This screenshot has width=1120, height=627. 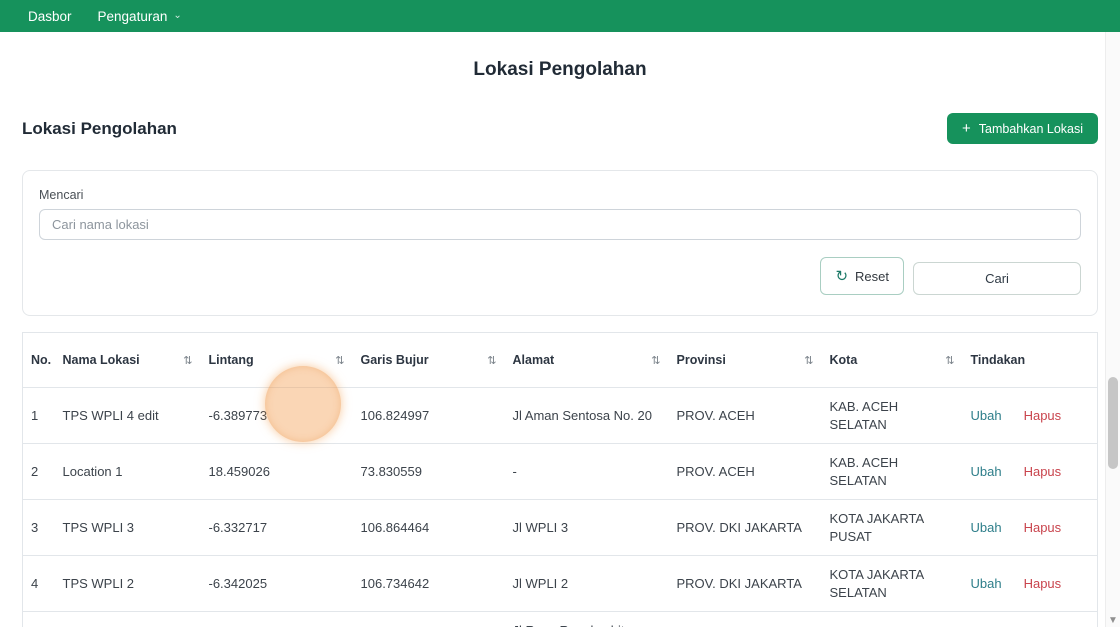 What do you see at coordinates (745, 360) in the screenshot?
I see `column-header-provinsi: Provinsi ⇅` at bounding box center [745, 360].